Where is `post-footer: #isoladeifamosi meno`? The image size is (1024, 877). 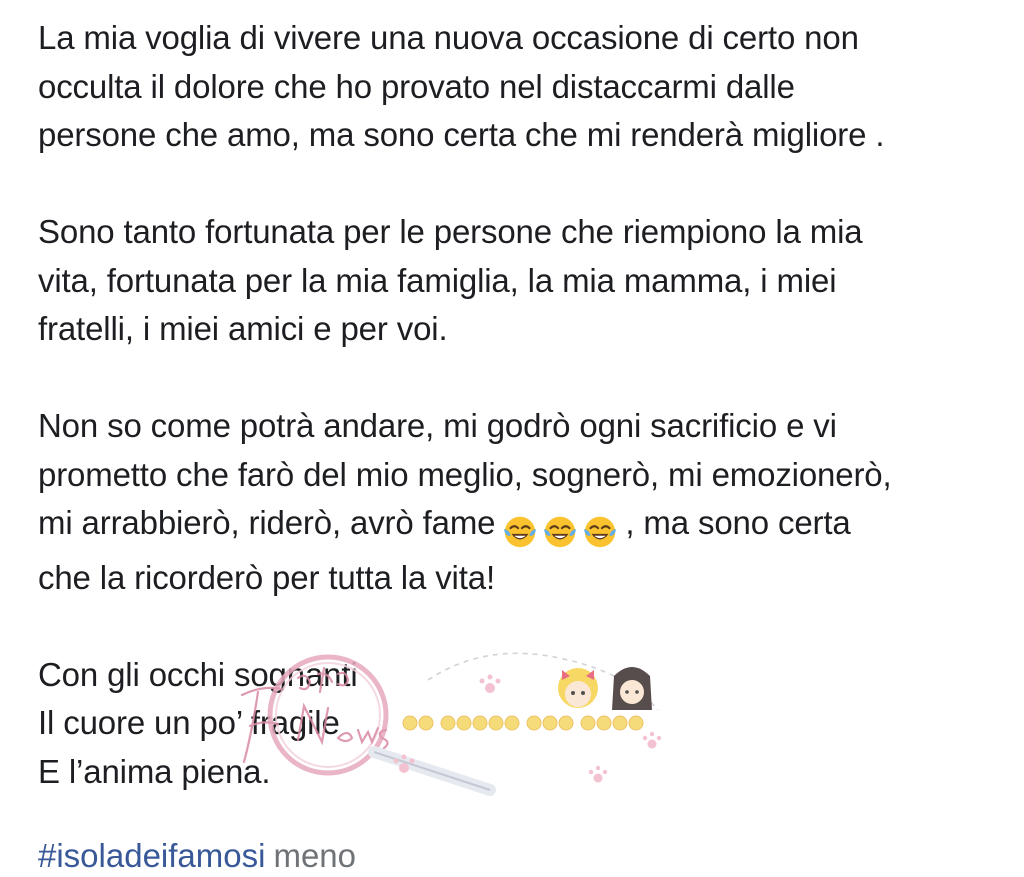
post-footer: #isoladeifamosi meno is located at coordinates (197, 856).